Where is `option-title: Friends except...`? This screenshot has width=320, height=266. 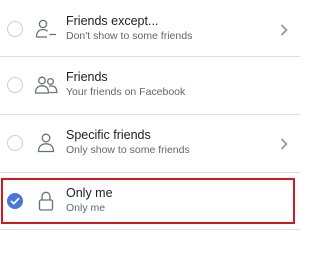 option-title: Friends except... is located at coordinates (112, 21).